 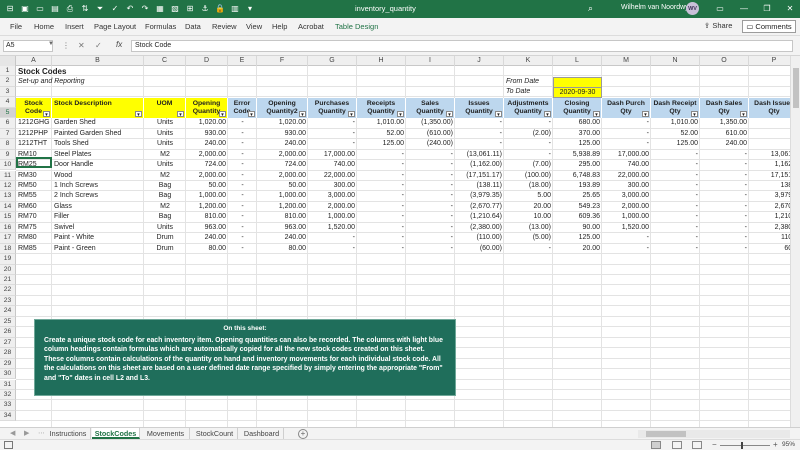 What do you see at coordinates (98, 217) in the screenshot?
I see `table-cell: Filler` at bounding box center [98, 217].